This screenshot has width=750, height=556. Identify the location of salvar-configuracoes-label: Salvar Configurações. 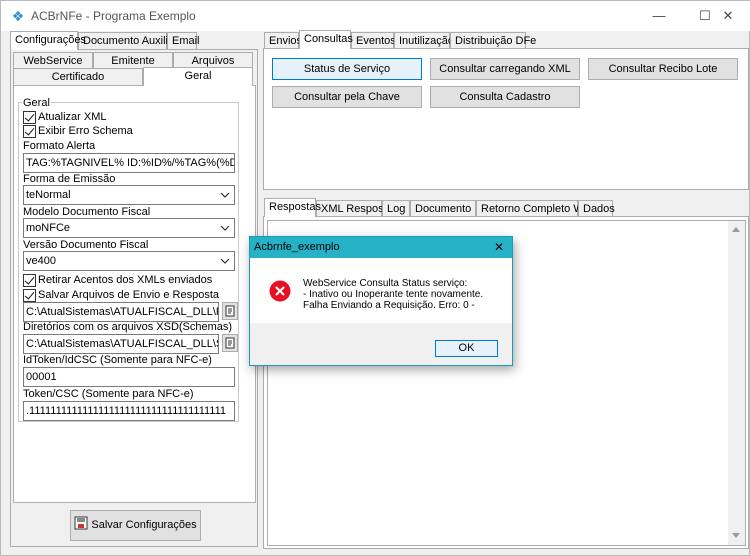
(144, 525).